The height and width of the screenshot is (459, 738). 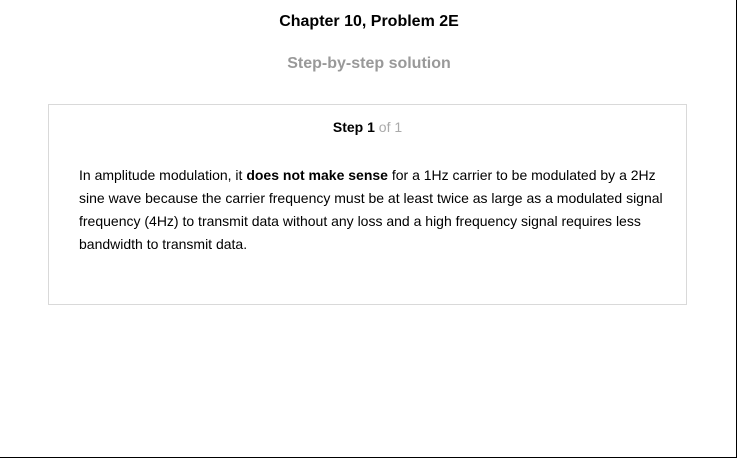 I want to click on step-count: of 1, so click(x=390, y=127).